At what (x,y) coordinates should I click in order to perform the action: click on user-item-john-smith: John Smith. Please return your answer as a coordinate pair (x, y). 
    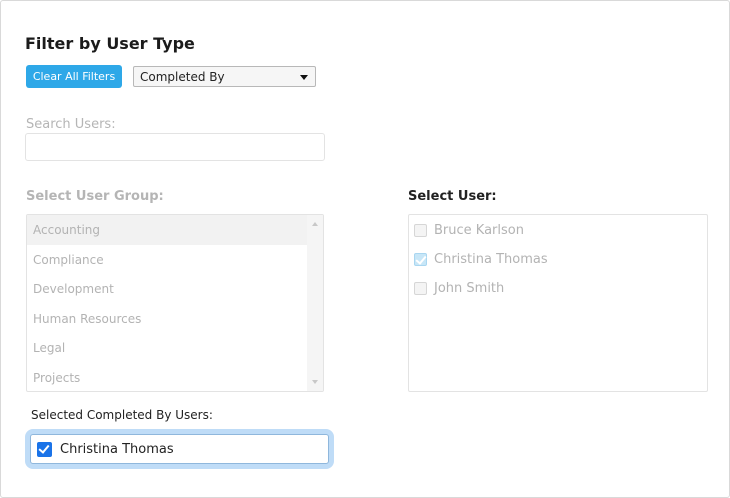
    Looking at the image, I should click on (459, 288).